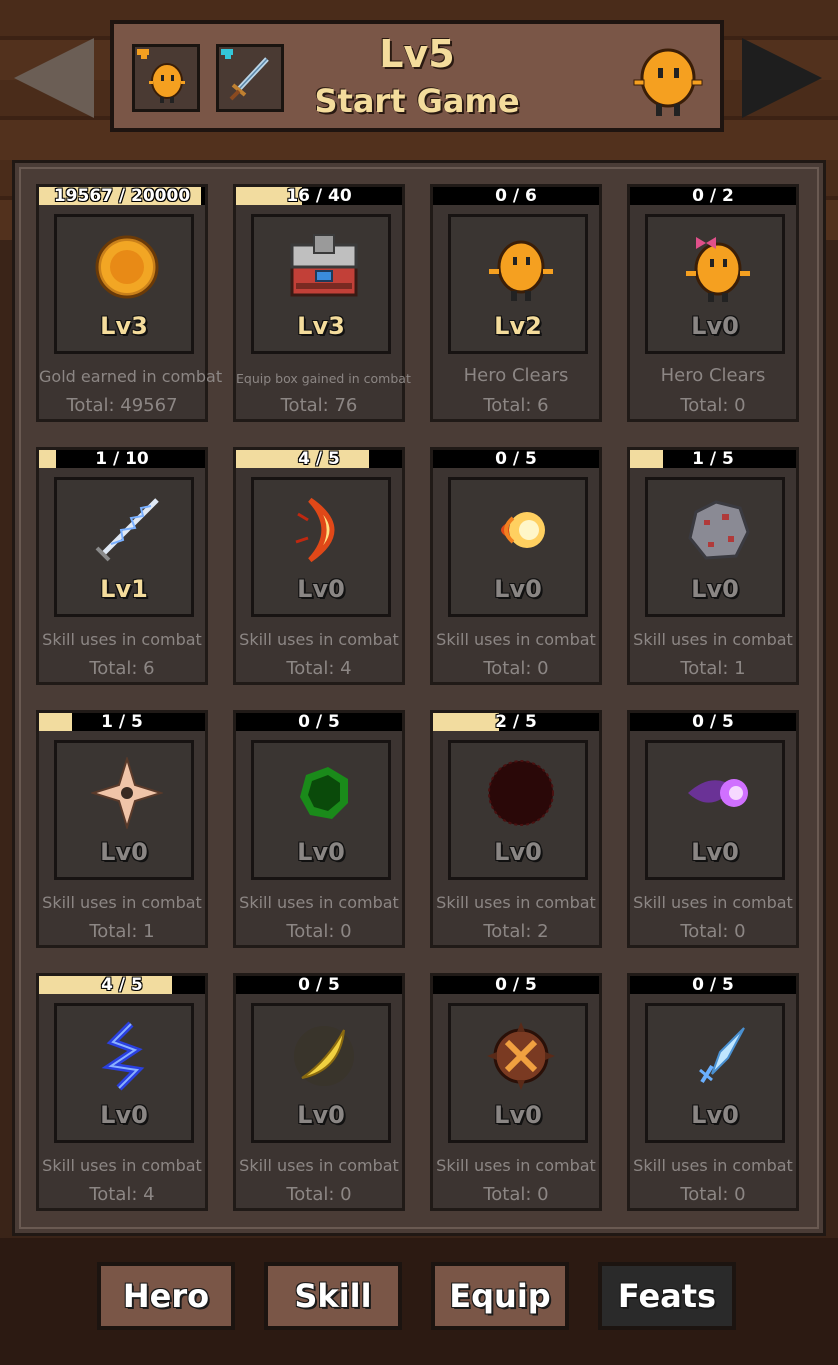  I want to click on progress-text: 2 / 5, so click(516, 722).